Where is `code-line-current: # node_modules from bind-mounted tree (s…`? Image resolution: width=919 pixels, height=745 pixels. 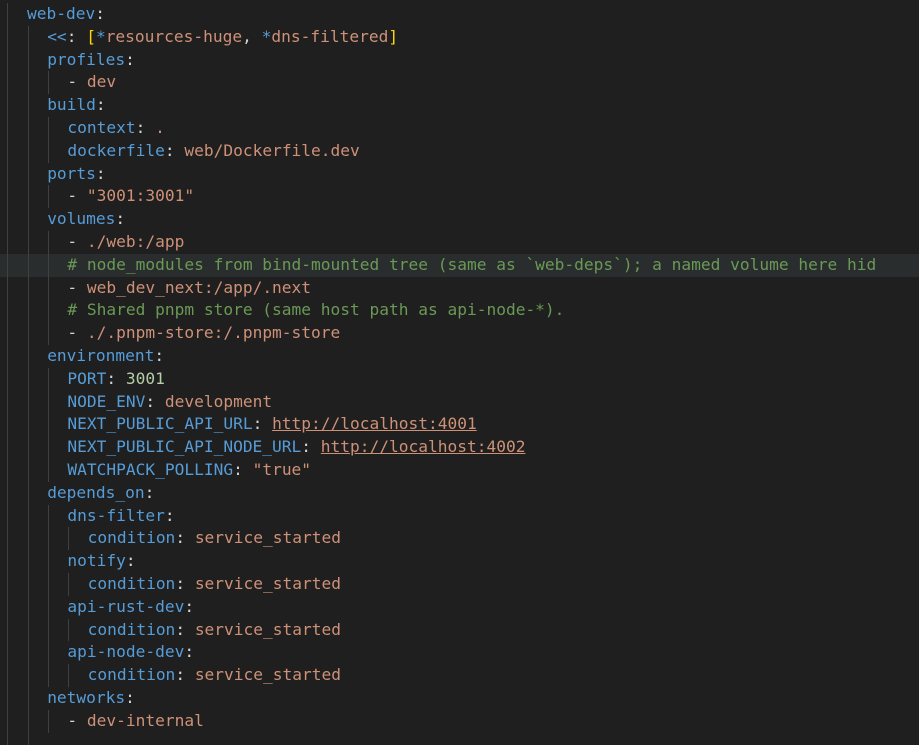
code-line-current: # node_modules from bind-mounted tree (s… is located at coordinates (459, 265).